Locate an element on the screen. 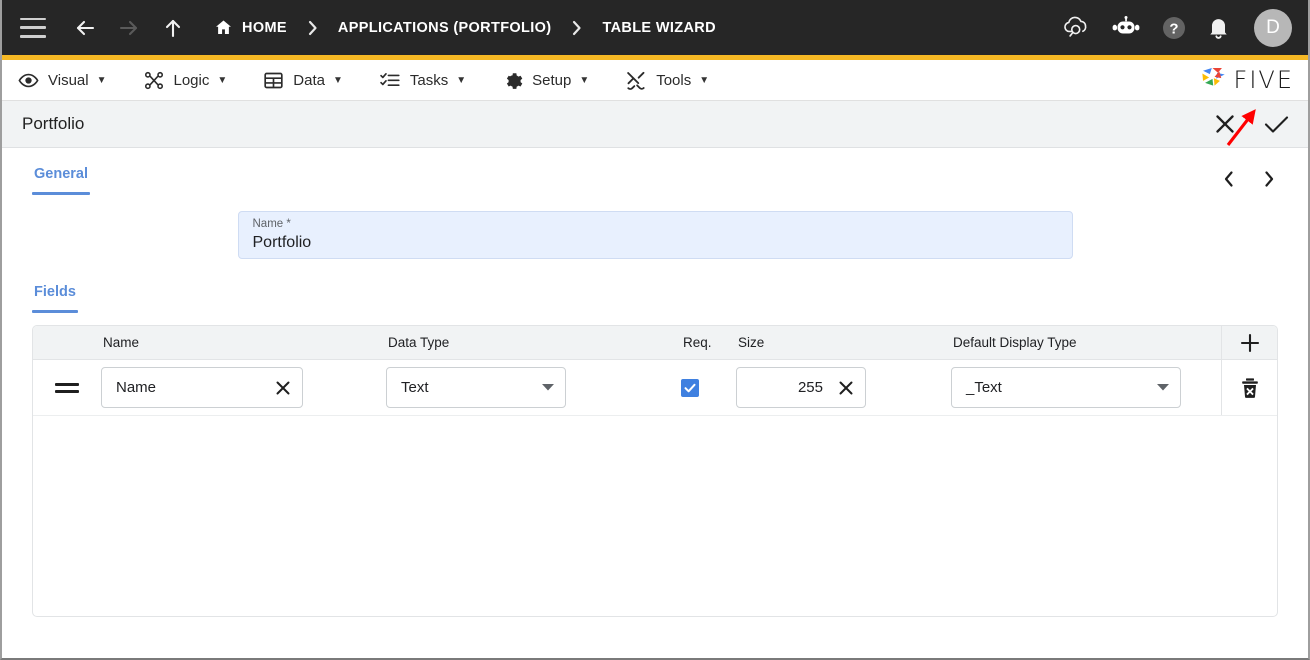  column-header-size: Size is located at coordinates (751, 342).